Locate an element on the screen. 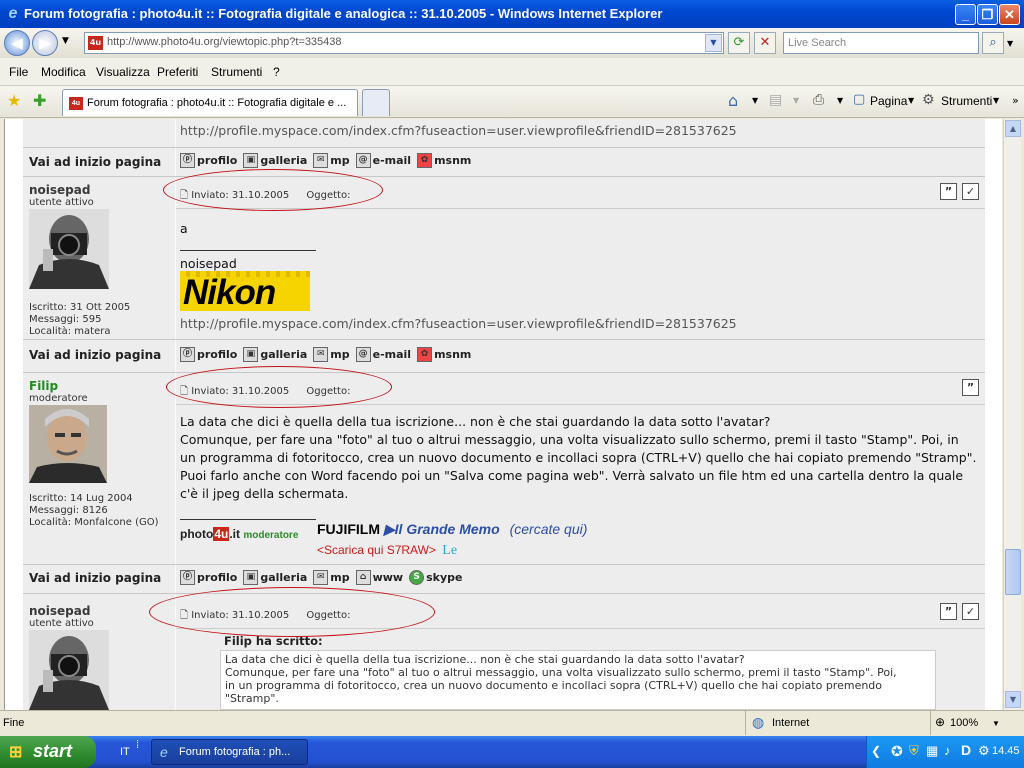  address-dropdown-icon: ▼ is located at coordinates (713, 43).